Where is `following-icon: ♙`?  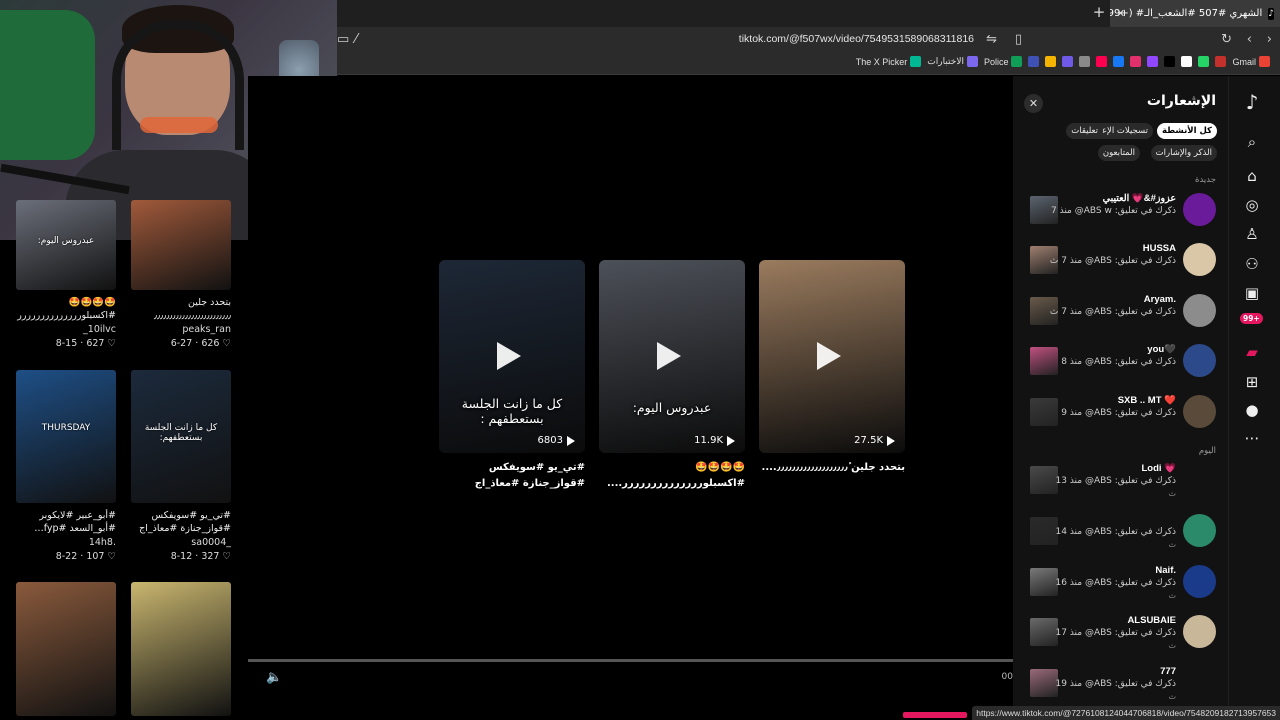 following-icon: ♙ is located at coordinates (1252, 234).